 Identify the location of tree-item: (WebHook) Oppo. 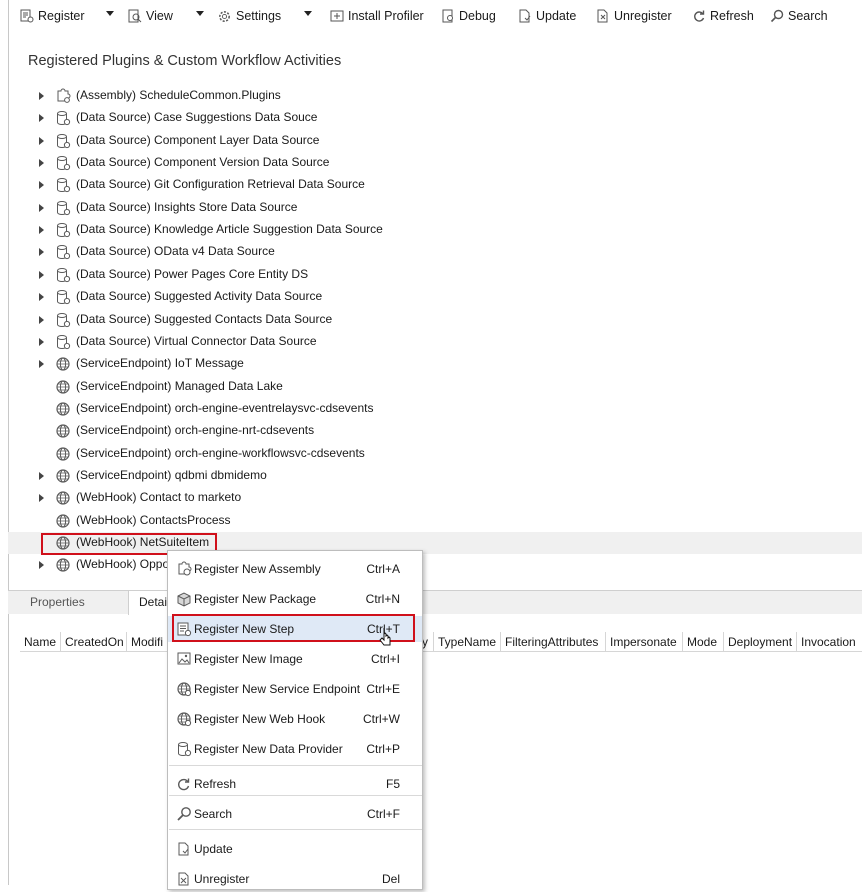
(435, 565).